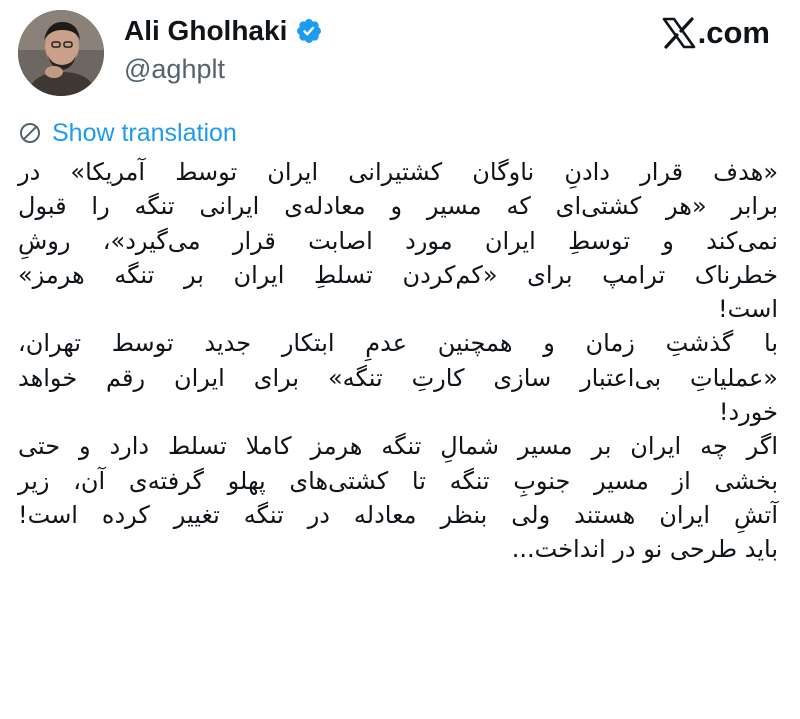 The height and width of the screenshot is (719, 800). What do you see at coordinates (748, 412) in the screenshot?
I see `tweet-line: خورد!` at bounding box center [748, 412].